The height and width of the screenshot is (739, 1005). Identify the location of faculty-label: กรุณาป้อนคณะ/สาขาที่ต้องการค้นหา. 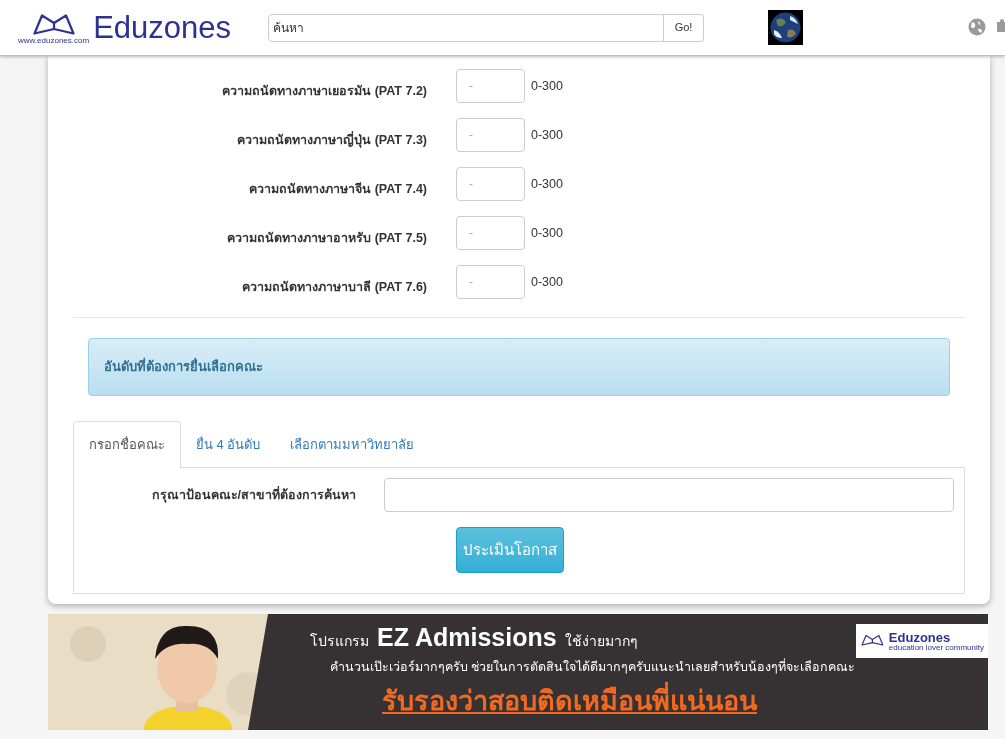
(253, 495).